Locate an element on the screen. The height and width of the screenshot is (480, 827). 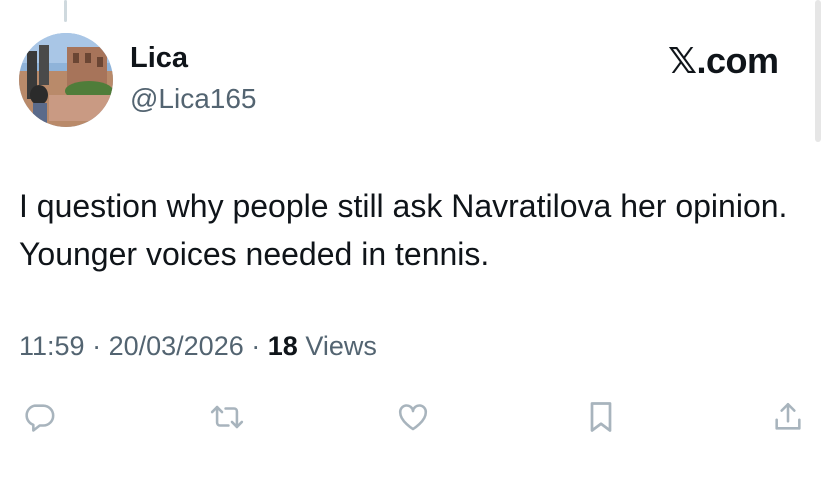
share-button is located at coordinates (788, 417).